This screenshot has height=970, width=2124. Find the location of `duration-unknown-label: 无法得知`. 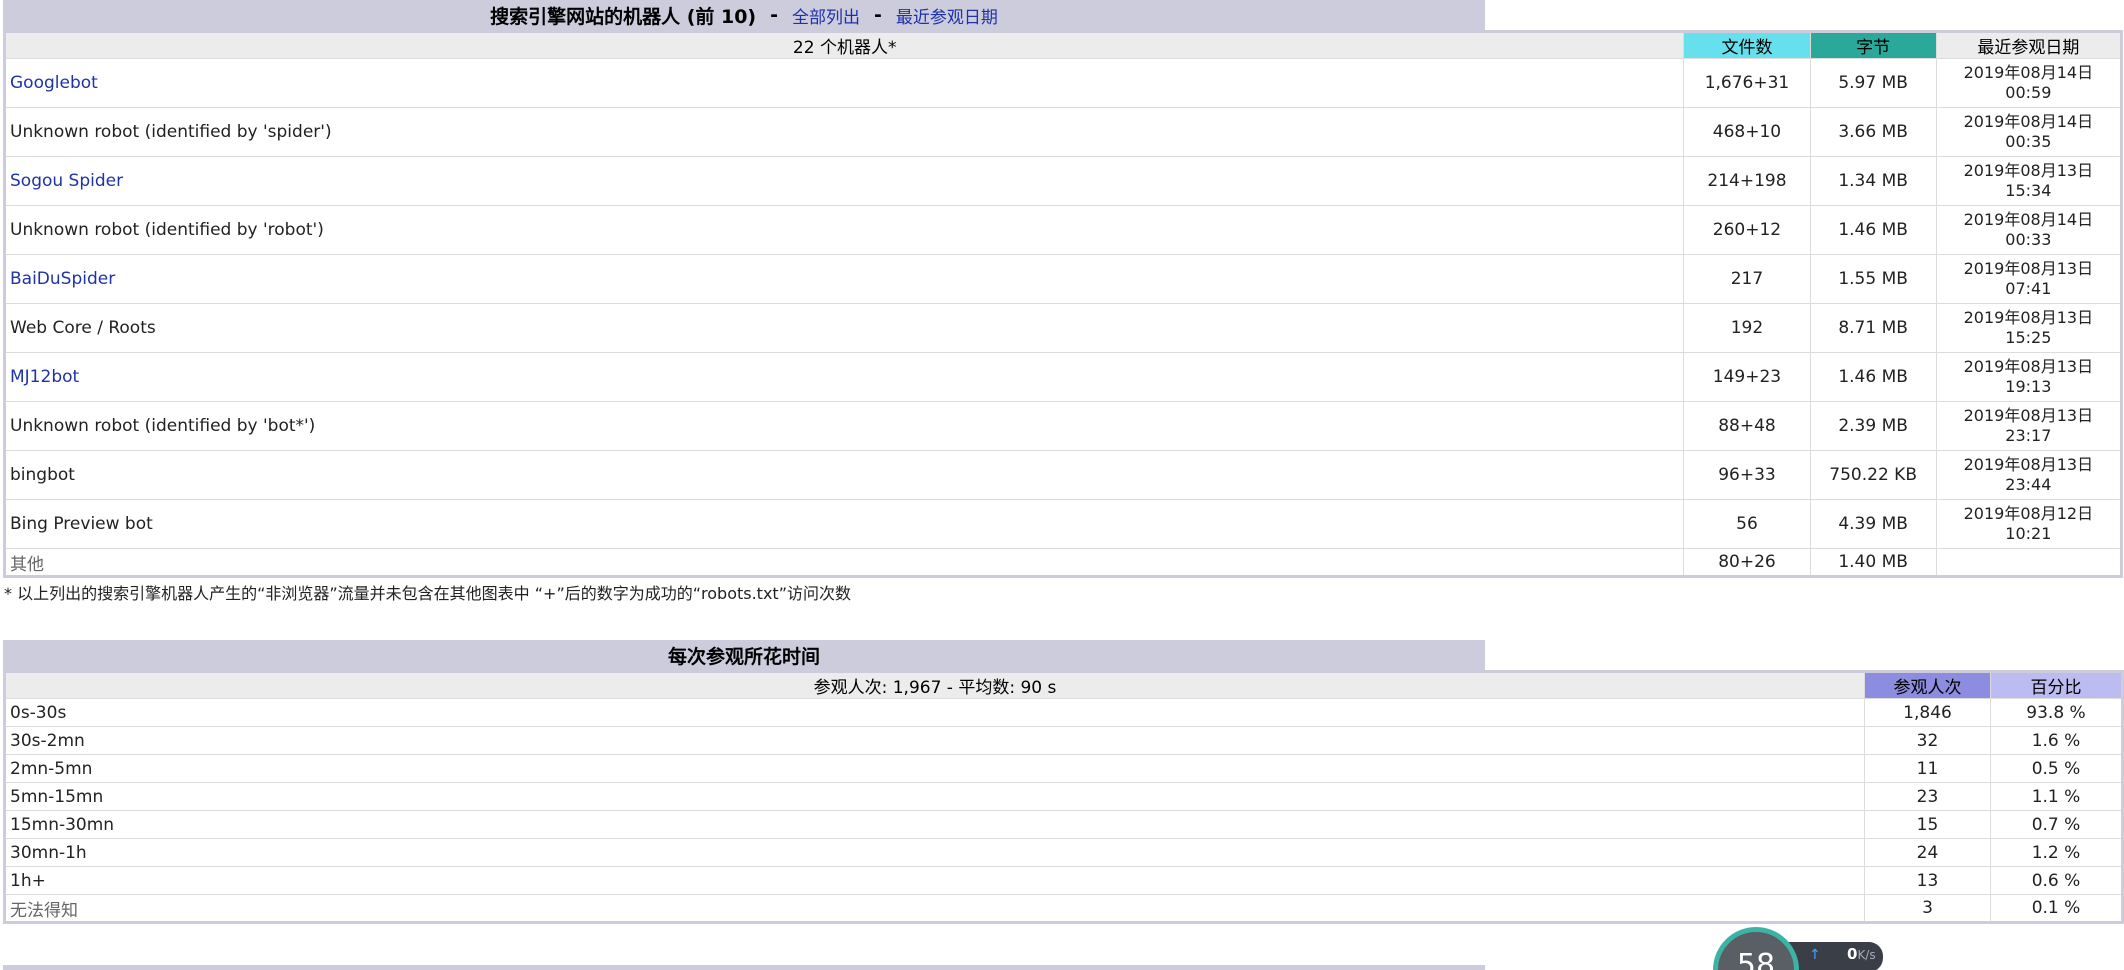

duration-unknown-label: 无法得知 is located at coordinates (934, 908).